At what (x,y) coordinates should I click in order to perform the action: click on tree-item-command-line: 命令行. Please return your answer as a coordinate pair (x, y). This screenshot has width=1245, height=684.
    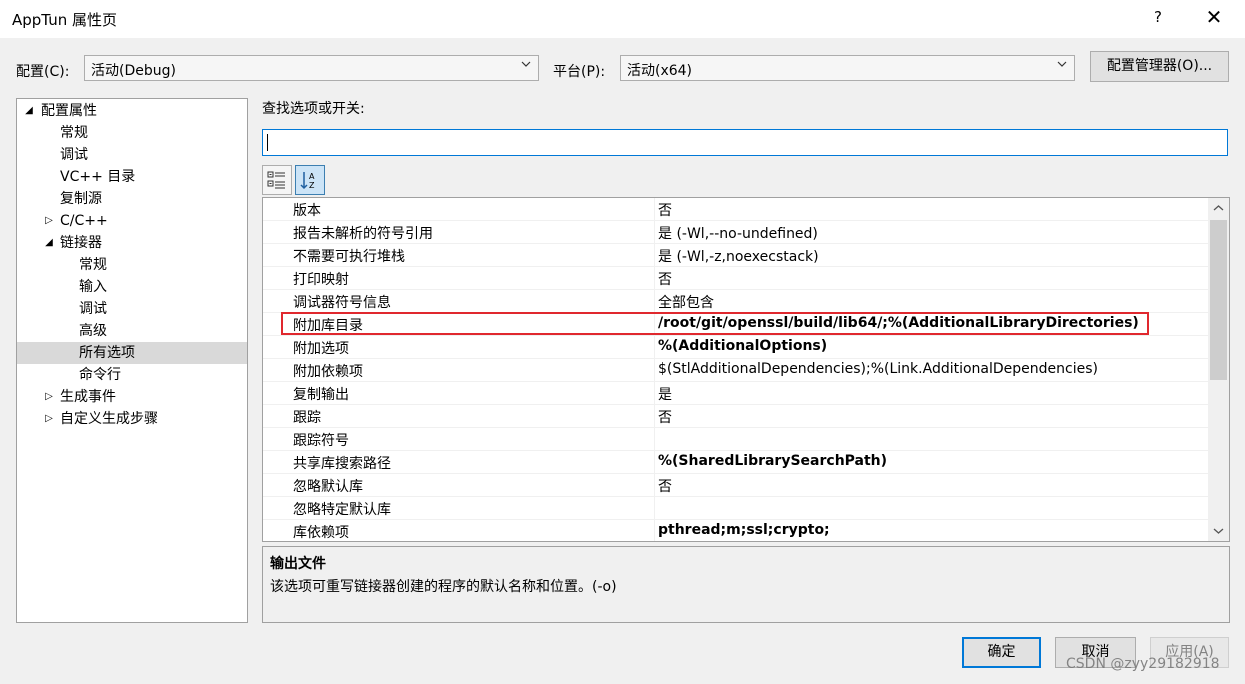
    Looking at the image, I should click on (100, 375).